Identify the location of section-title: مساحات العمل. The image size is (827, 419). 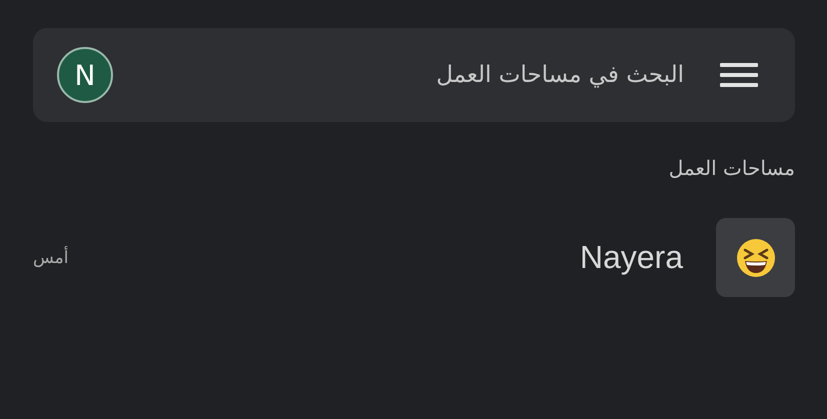
(731, 168).